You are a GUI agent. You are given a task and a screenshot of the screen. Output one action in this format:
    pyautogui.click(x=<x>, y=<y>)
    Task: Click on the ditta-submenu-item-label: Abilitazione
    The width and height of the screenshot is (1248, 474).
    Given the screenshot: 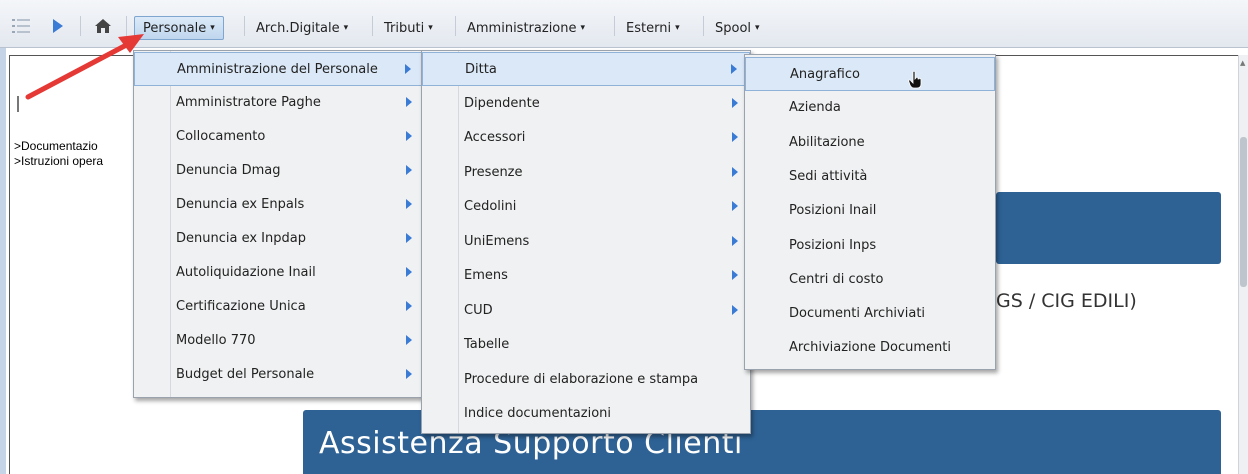 What is the action you would take?
    pyautogui.click(x=827, y=142)
    